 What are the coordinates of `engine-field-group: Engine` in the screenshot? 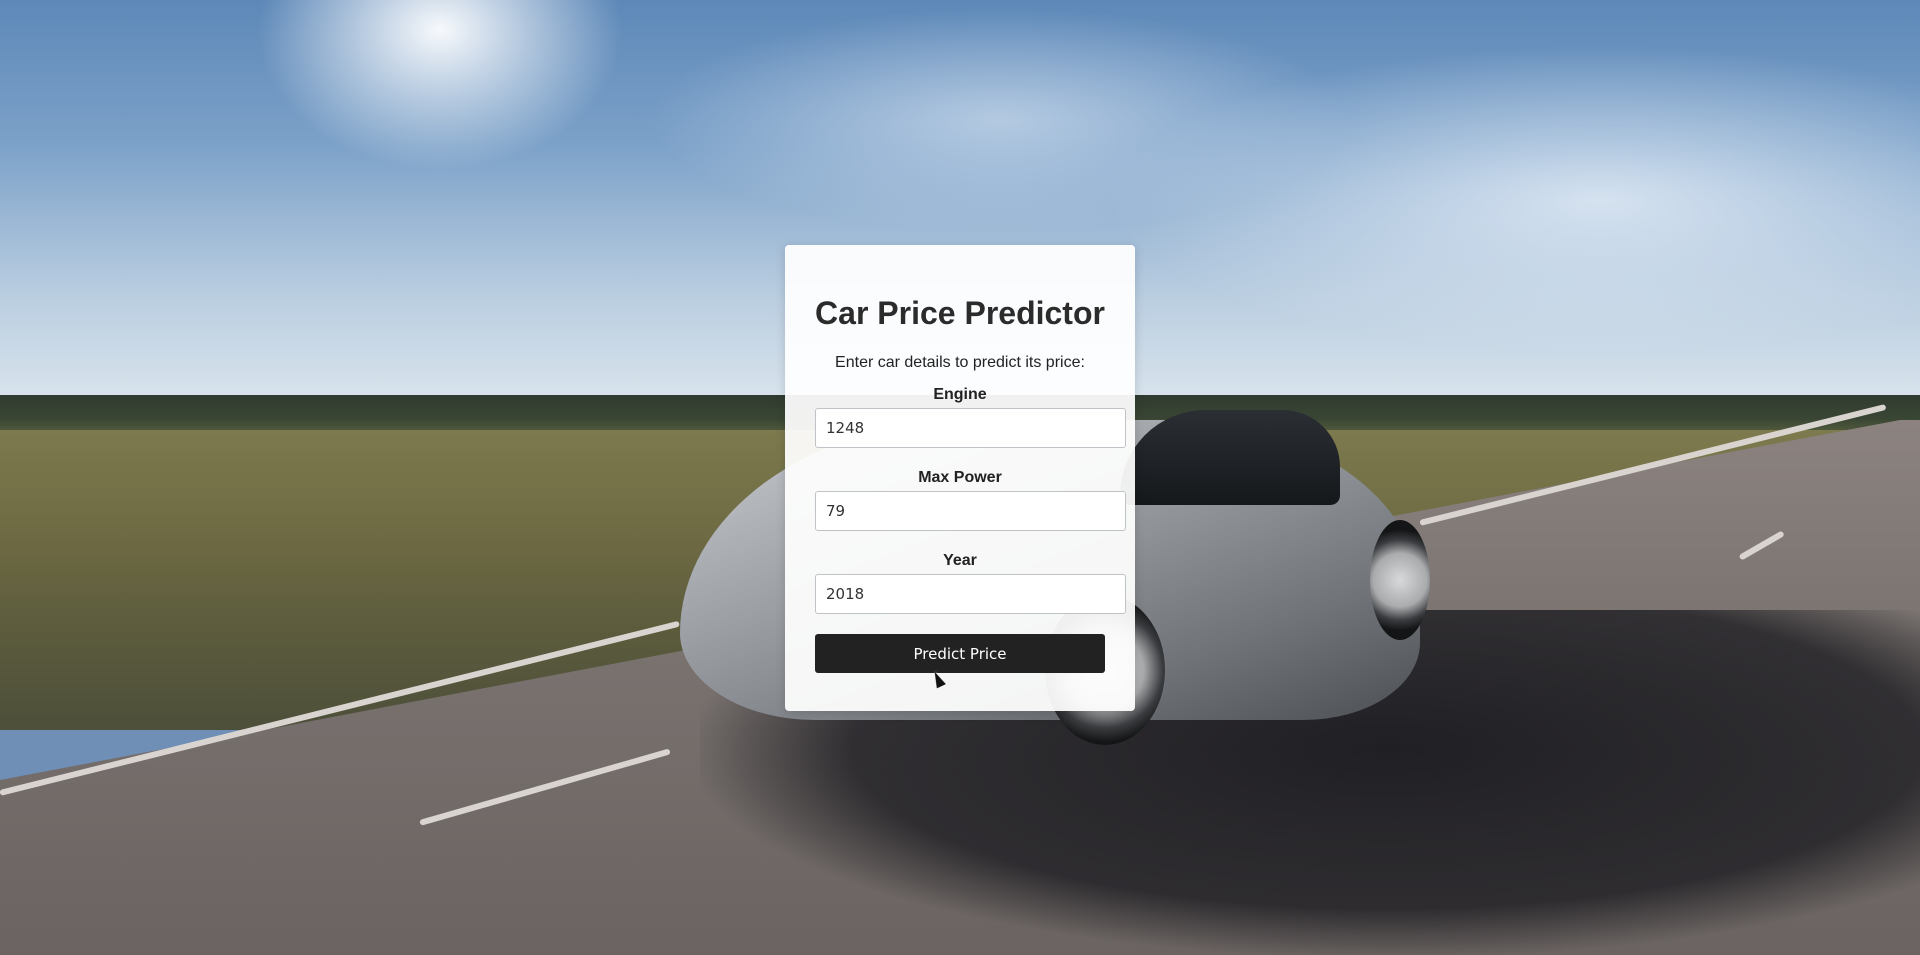 It's located at (960, 417).